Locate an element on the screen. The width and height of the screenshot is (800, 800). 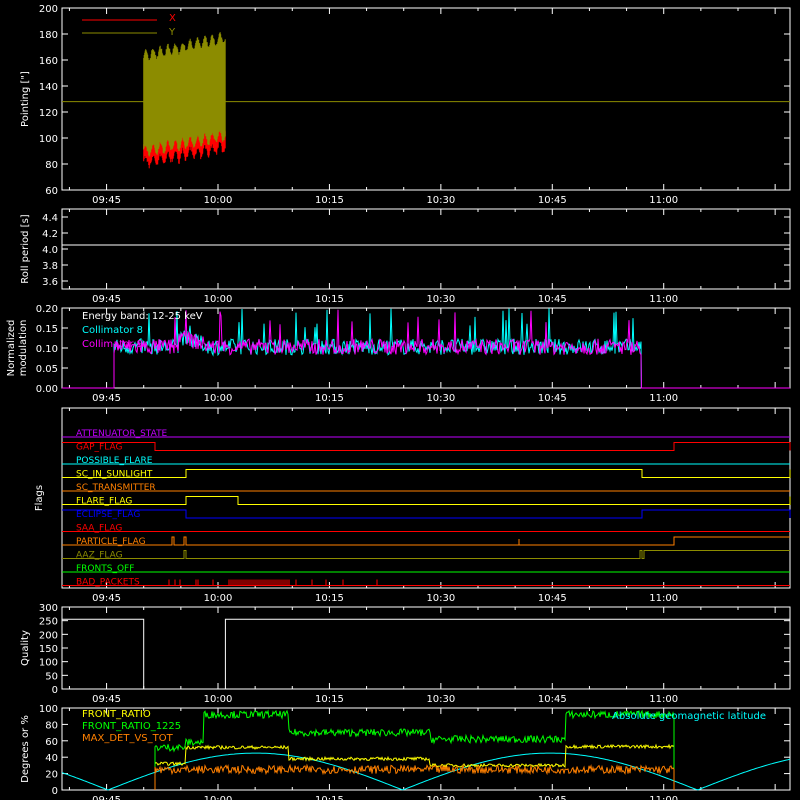
y-tick-label: 40 is located at coordinates (51, 758).